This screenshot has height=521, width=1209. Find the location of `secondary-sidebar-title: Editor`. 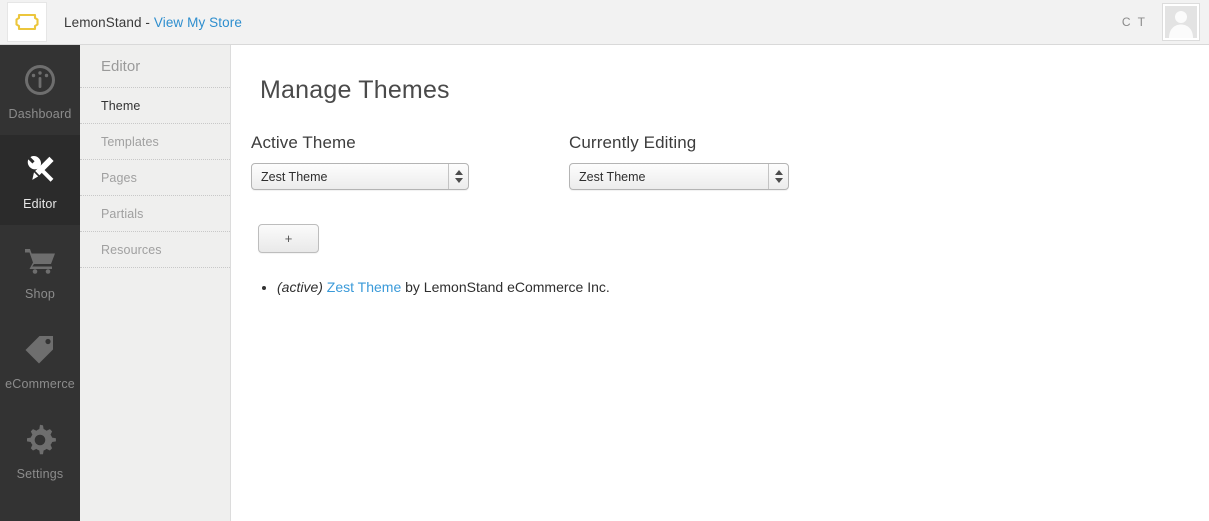

secondary-sidebar-title: Editor is located at coordinates (155, 66).